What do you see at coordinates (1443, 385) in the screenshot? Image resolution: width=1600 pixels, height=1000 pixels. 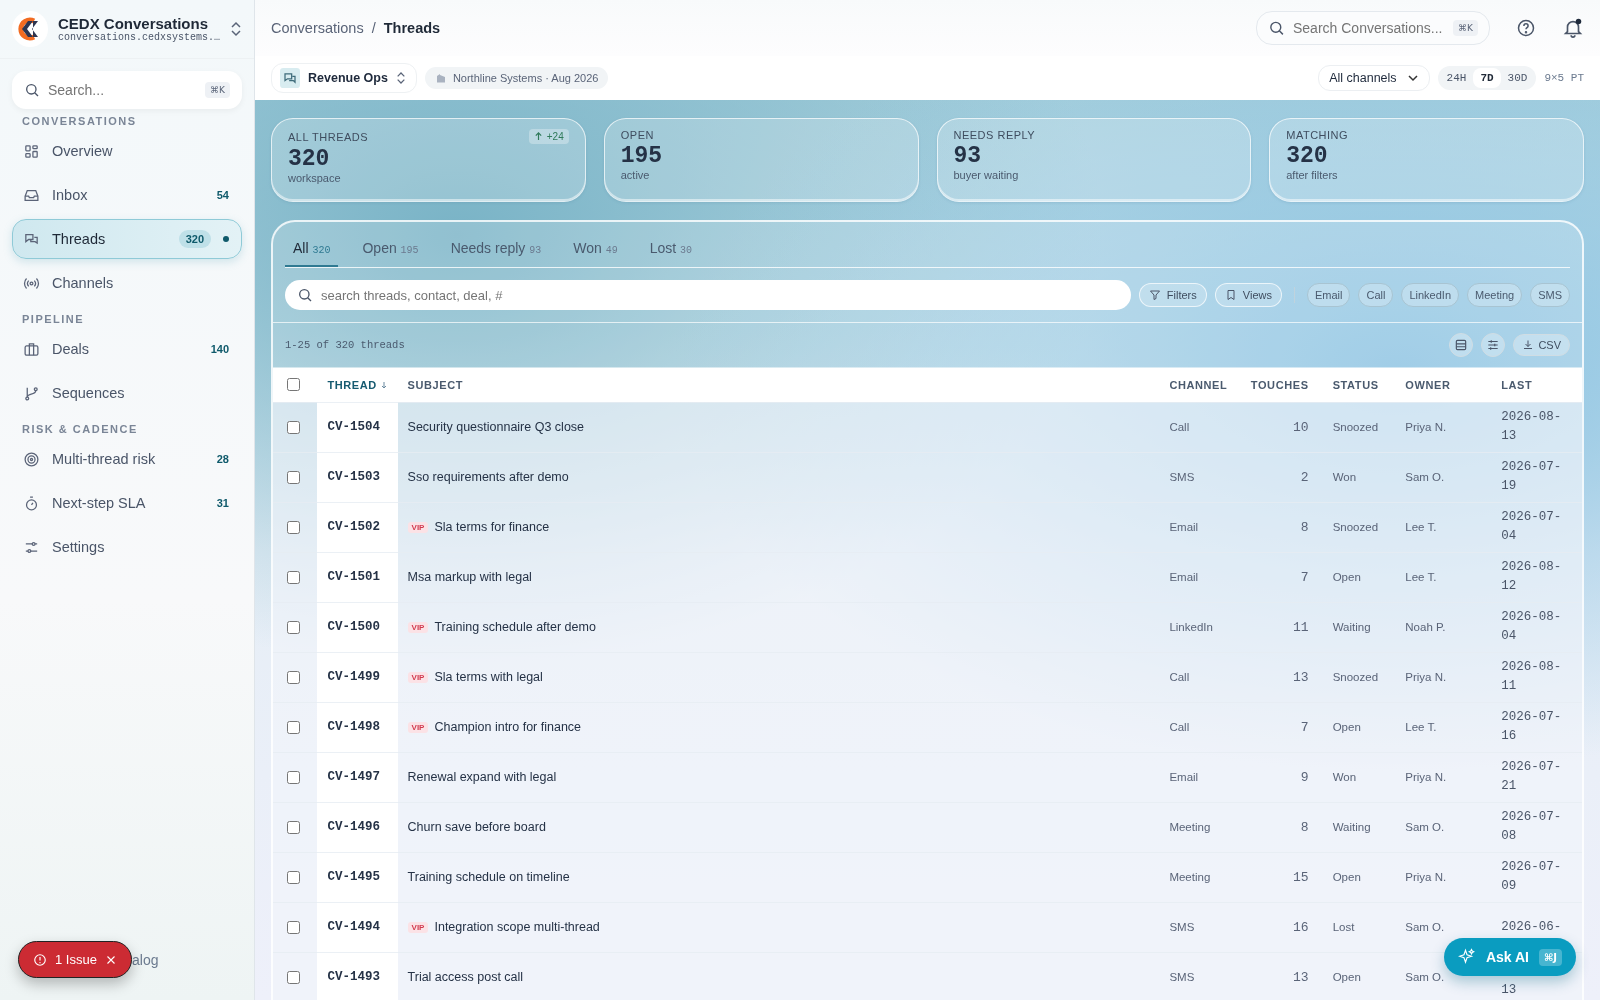 I see `column-header: OWNER` at bounding box center [1443, 385].